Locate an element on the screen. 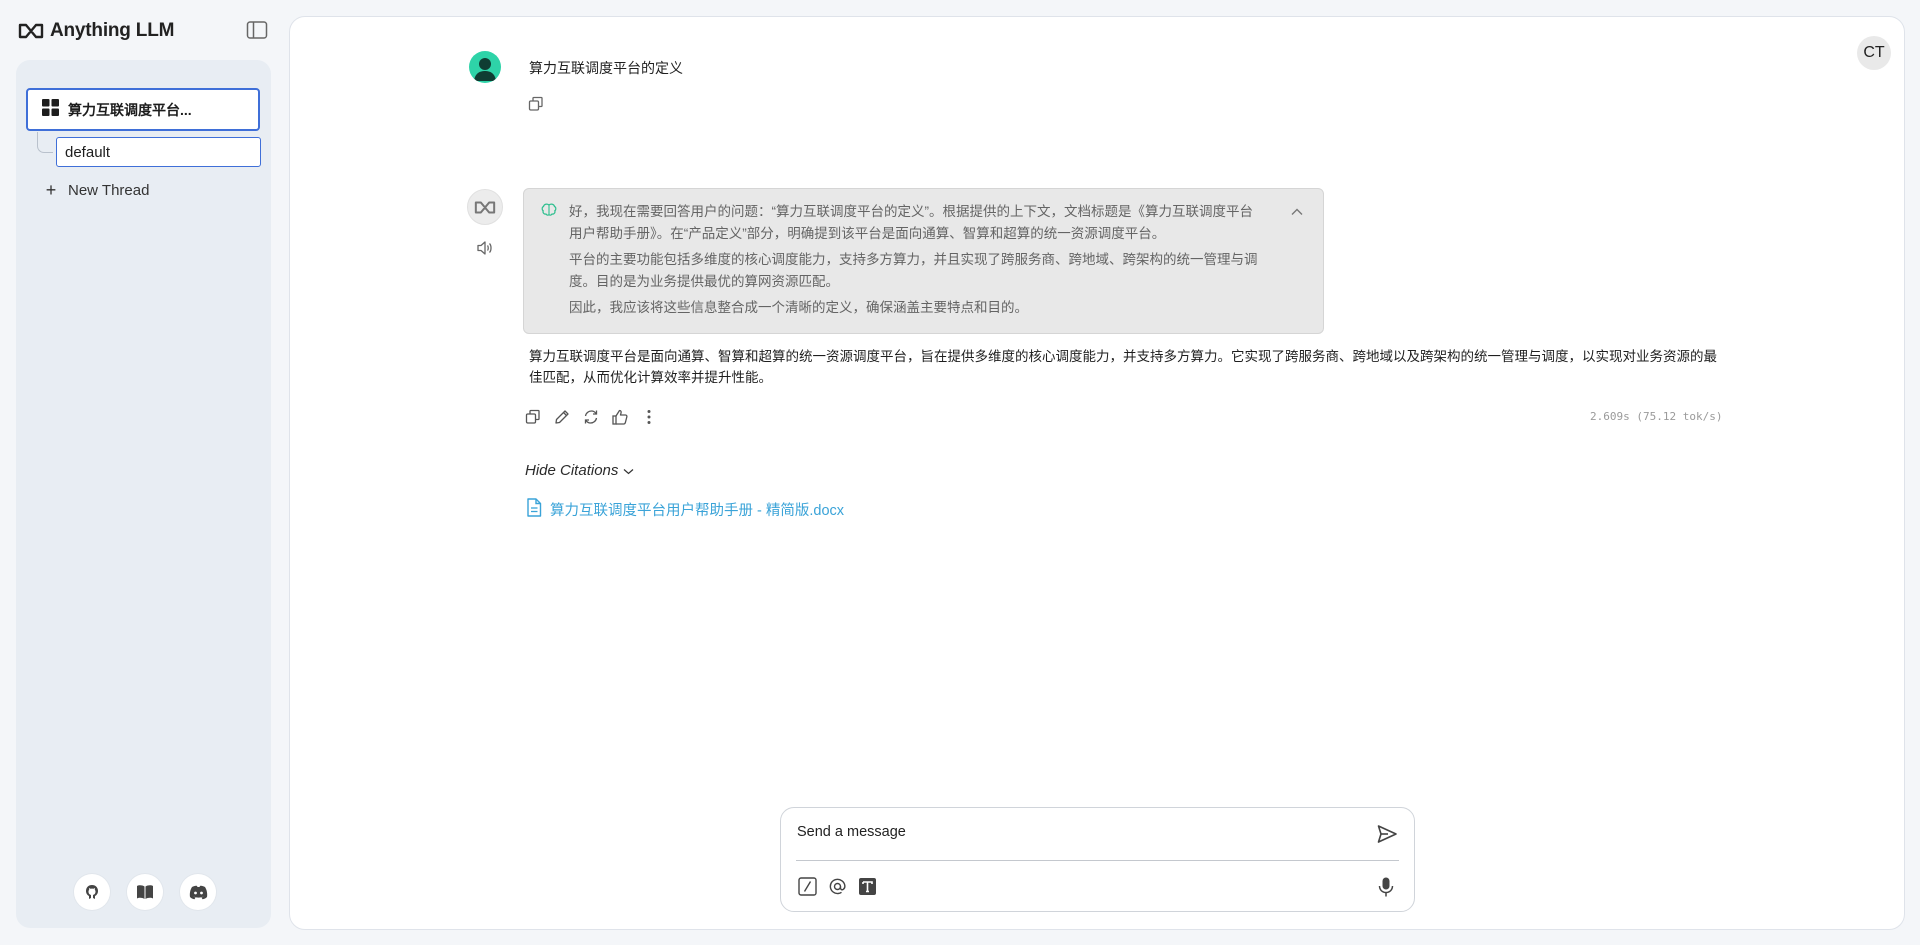 The image size is (1920, 945). app-brand: Anything LLM is located at coordinates (96, 31).